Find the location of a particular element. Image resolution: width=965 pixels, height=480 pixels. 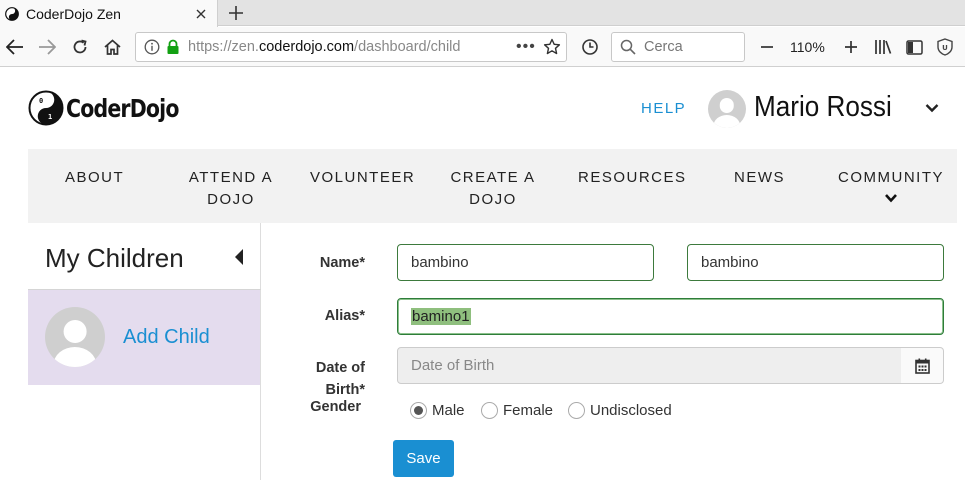

help-link: HELP is located at coordinates (663, 108).